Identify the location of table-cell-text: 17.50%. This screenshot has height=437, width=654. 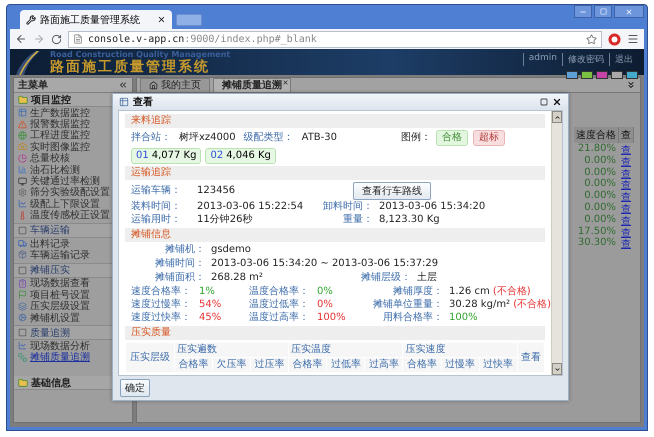
(596, 232).